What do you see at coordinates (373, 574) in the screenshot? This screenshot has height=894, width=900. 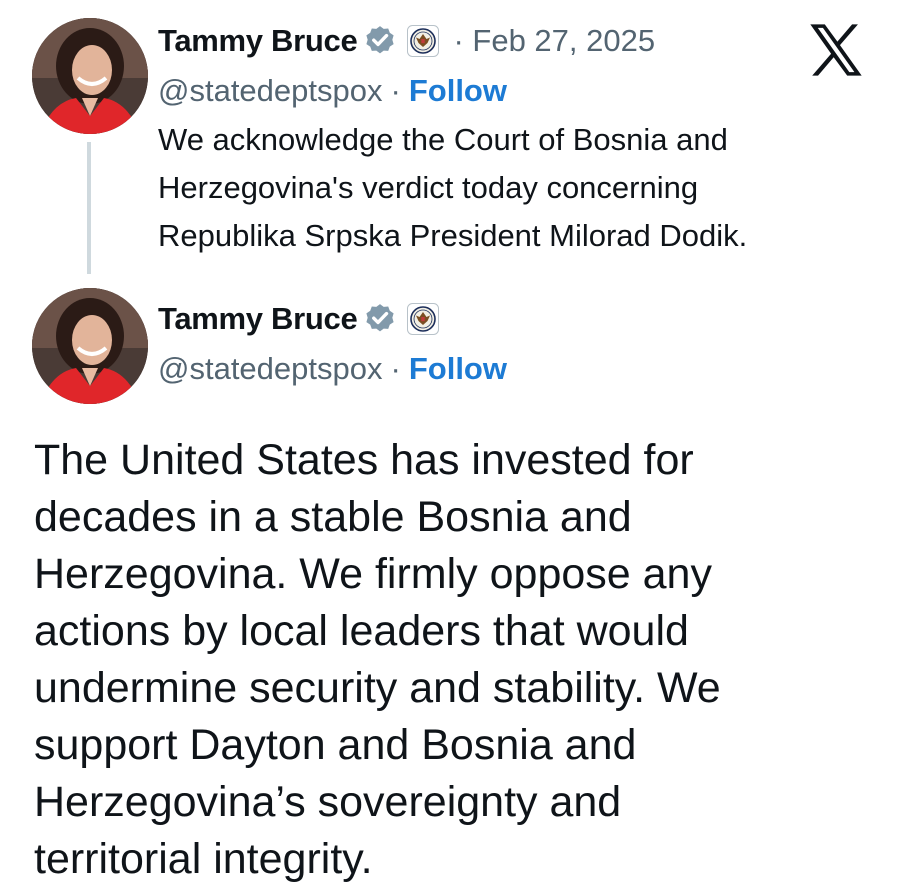 I see `tweet-text-line: Herzegovina. We firmly oppose any` at bounding box center [373, 574].